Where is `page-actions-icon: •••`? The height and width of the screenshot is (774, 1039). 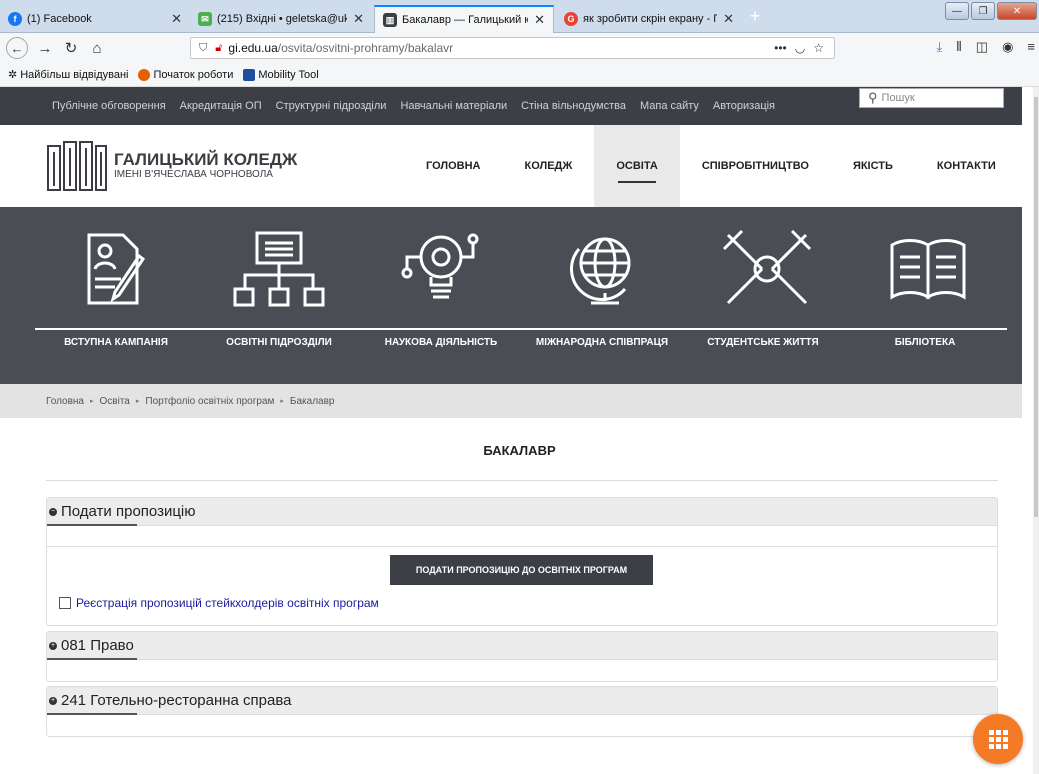 page-actions-icon: ••• is located at coordinates (780, 48).